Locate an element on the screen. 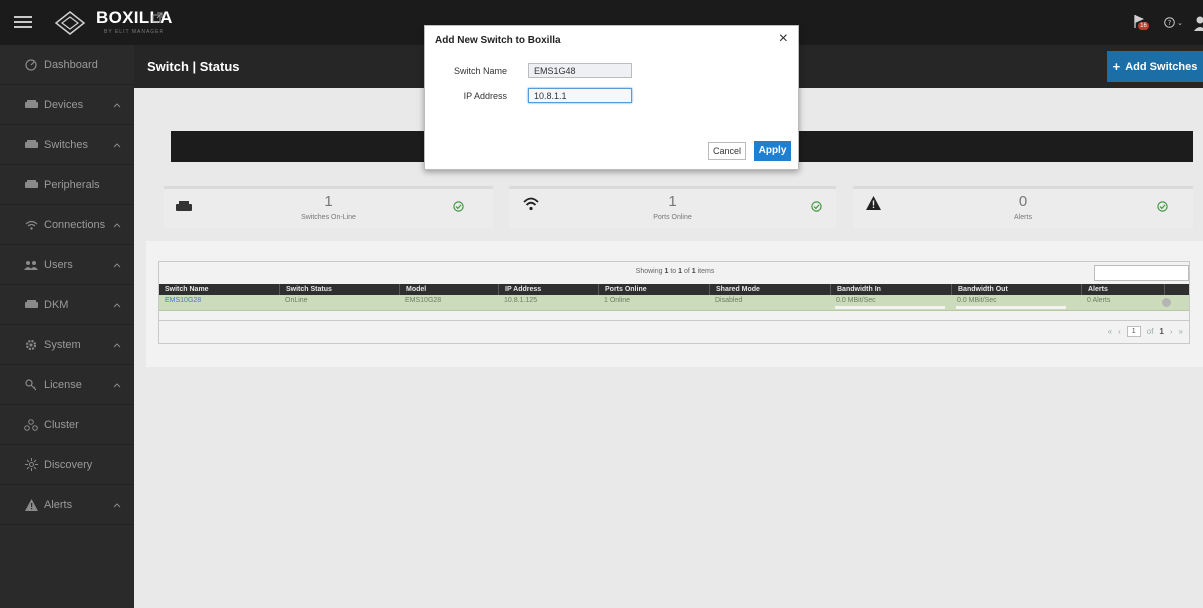 This screenshot has width=1203, height=608. alerts-cell: 0 Alerts is located at coordinates (1099, 300).